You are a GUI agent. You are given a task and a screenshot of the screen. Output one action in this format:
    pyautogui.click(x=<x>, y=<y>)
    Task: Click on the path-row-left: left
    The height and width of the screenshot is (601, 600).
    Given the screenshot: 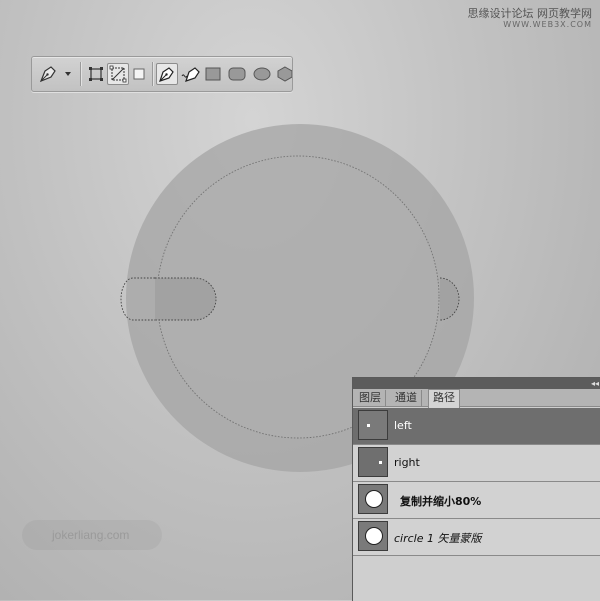 What is the action you would take?
    pyautogui.click(x=476, y=426)
    